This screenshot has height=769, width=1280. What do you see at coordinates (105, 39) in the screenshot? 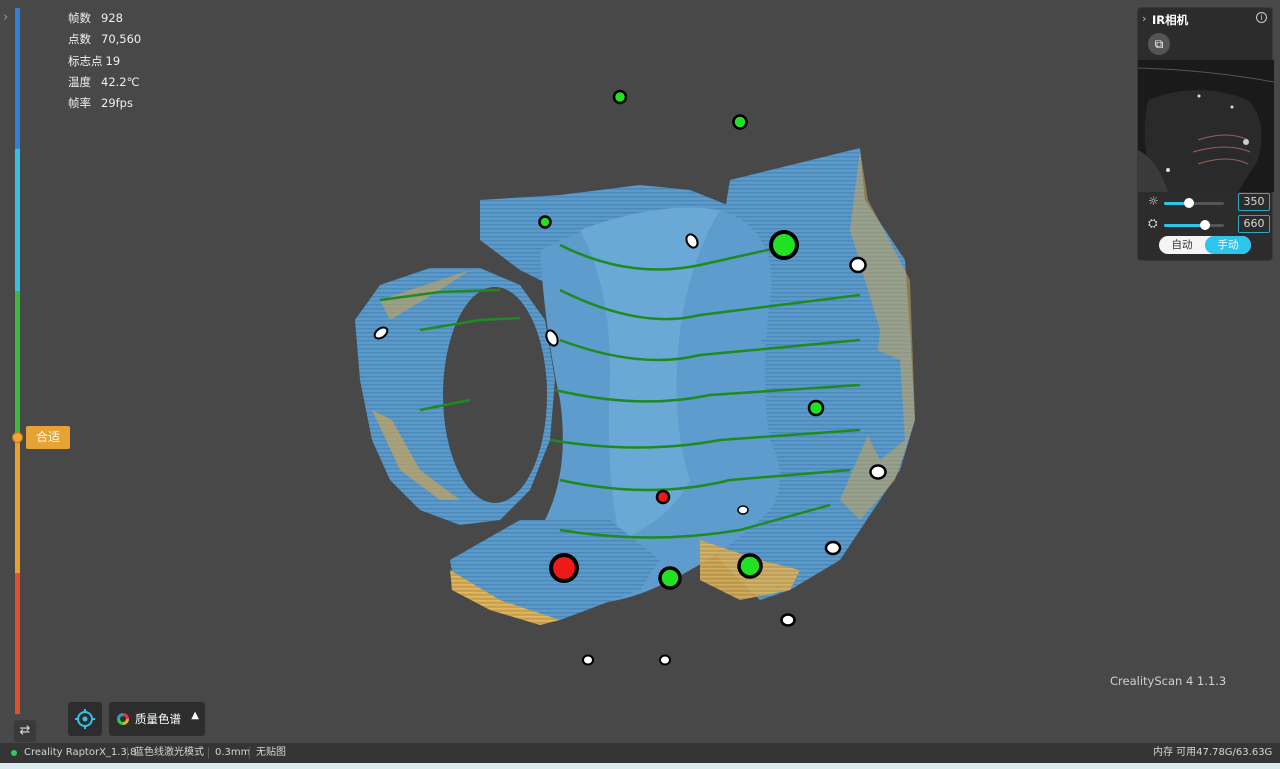
I see `stat-points: 点数 70,560` at bounding box center [105, 39].